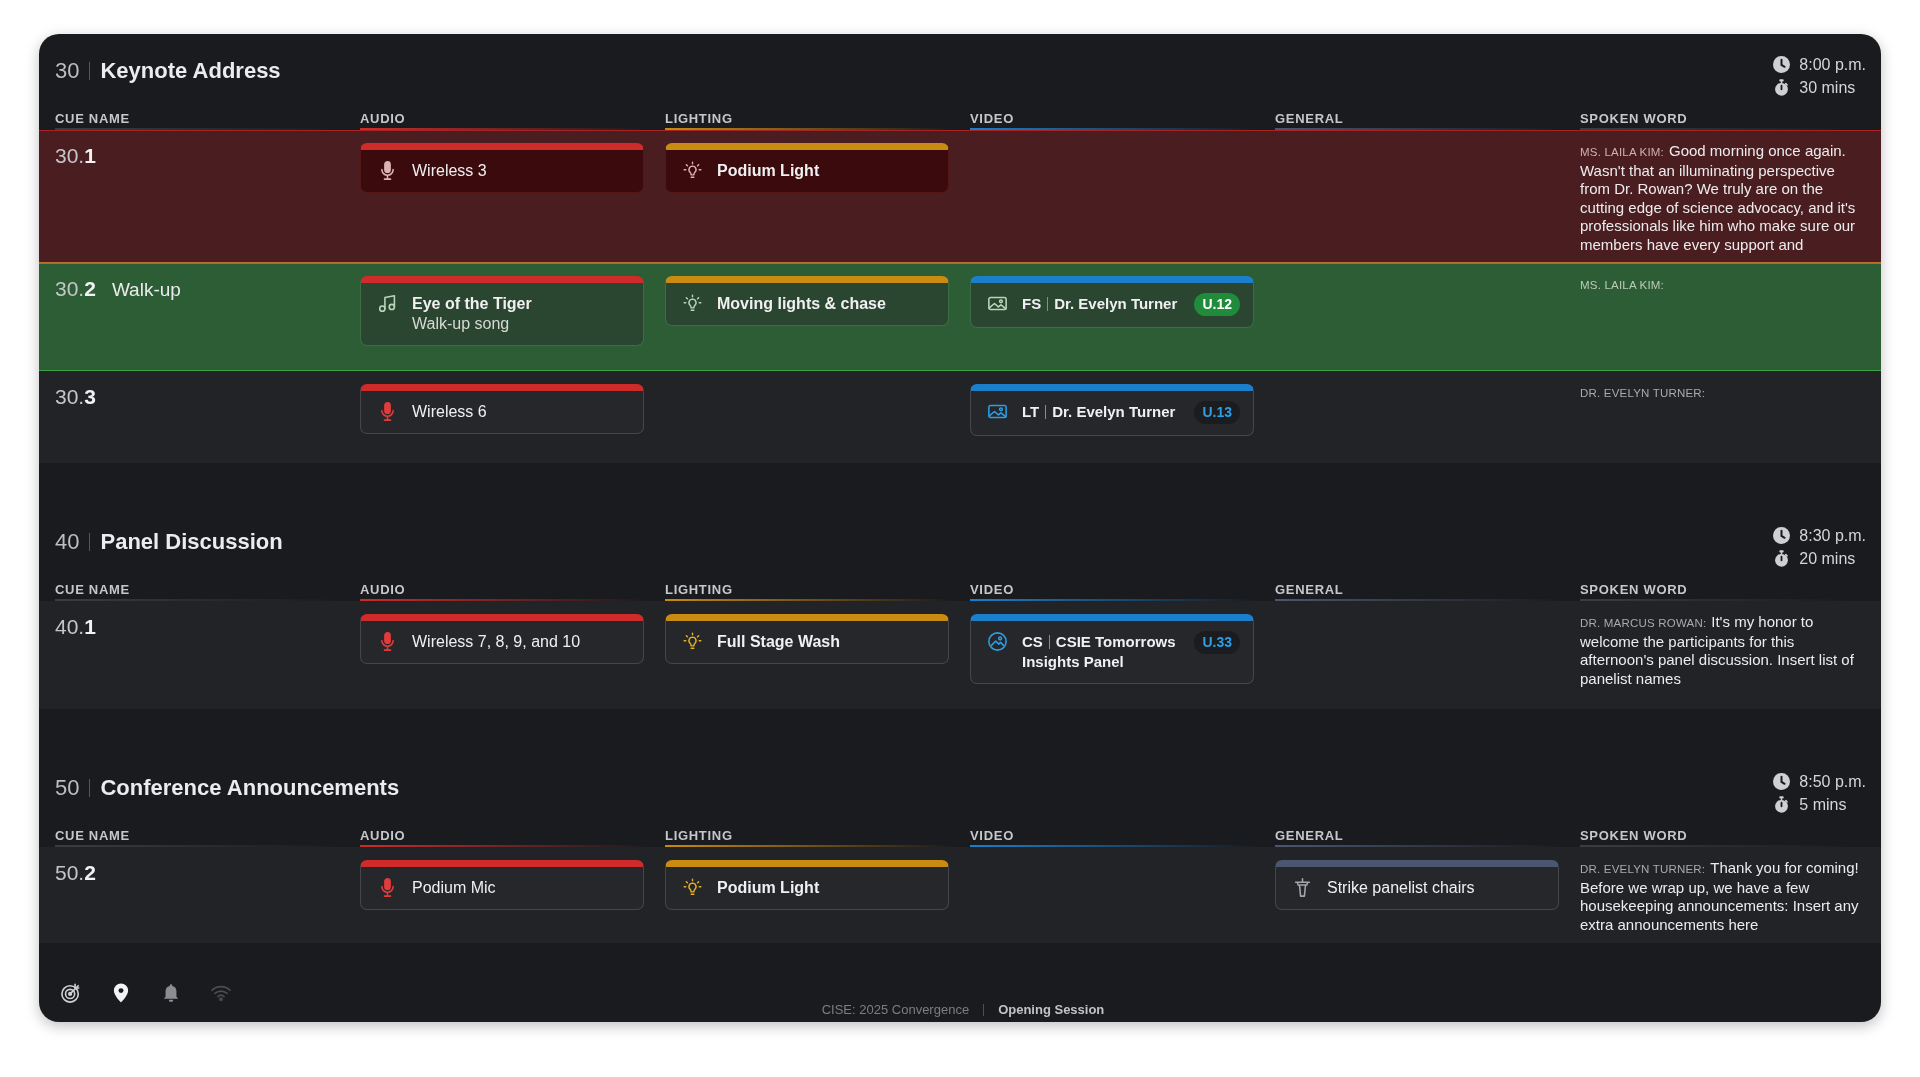 This screenshot has width=1920, height=1077. What do you see at coordinates (75, 156) in the screenshot?
I see `cue-number: 30.1` at bounding box center [75, 156].